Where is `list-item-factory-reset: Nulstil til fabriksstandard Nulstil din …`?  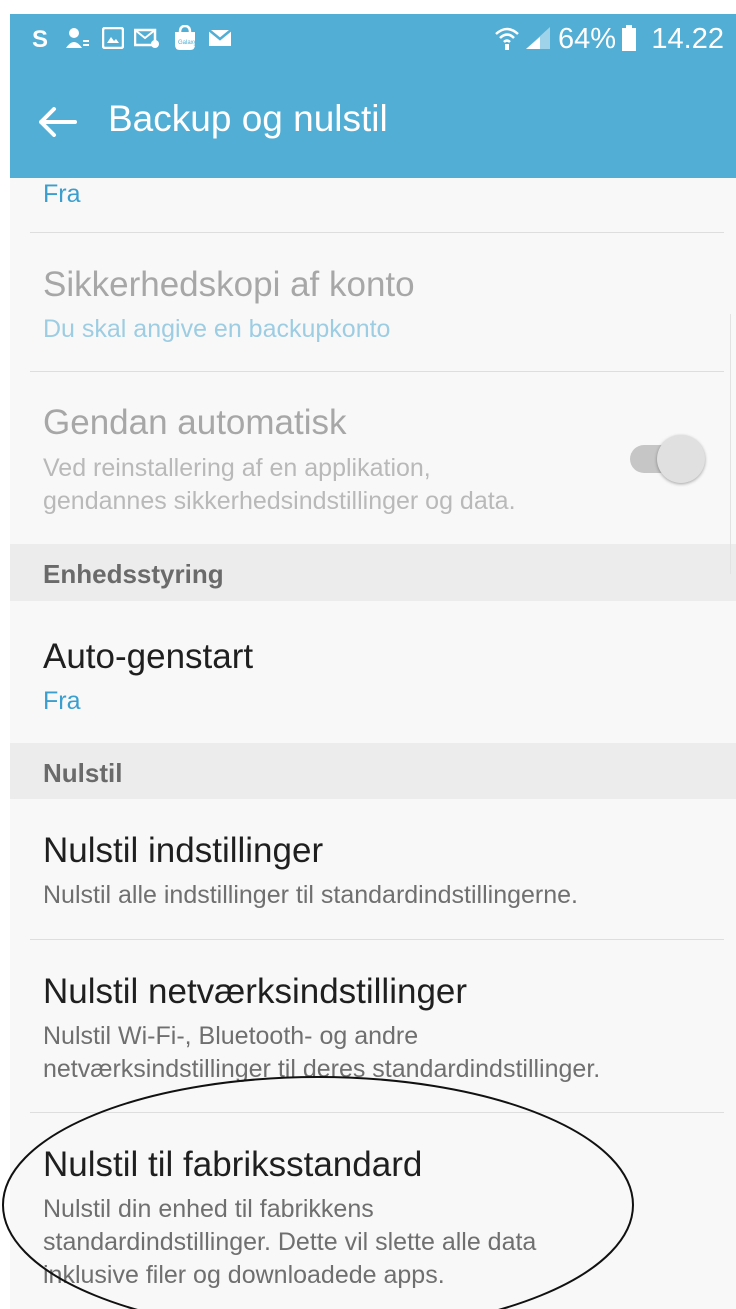 list-item-factory-reset: Nulstil til fabriksstandard Nulstil din … is located at coordinates (373, 1211).